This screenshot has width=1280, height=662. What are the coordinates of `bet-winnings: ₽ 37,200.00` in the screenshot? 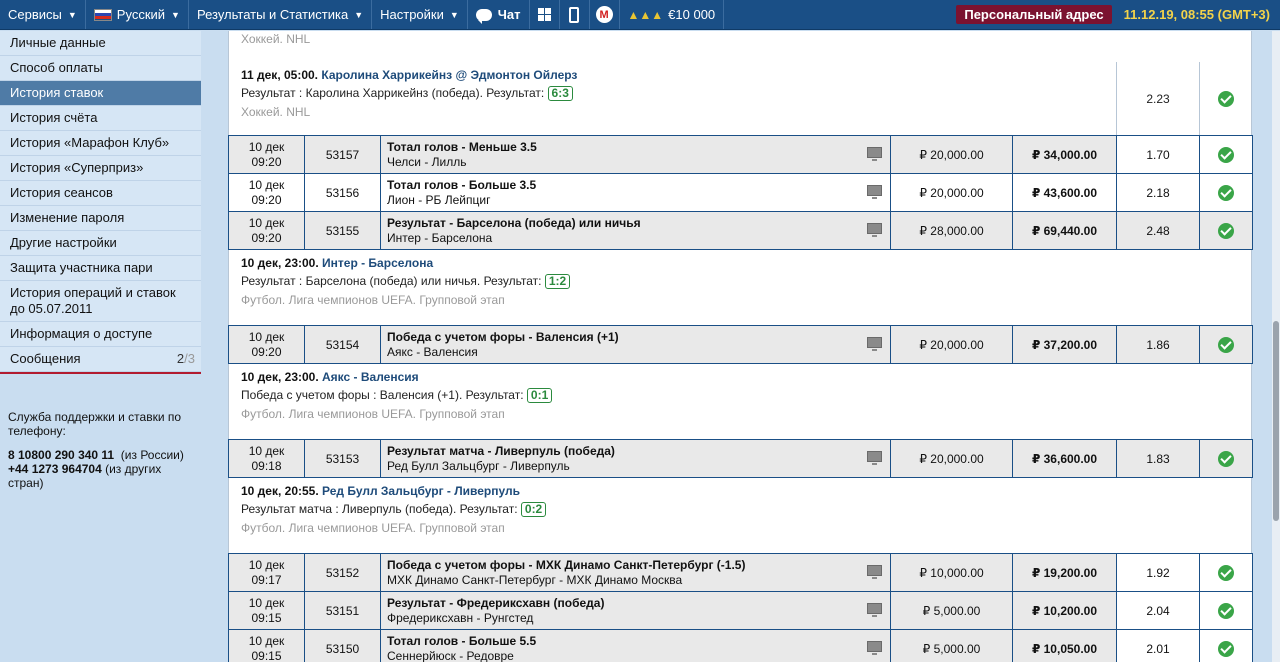 It's located at (1064, 344).